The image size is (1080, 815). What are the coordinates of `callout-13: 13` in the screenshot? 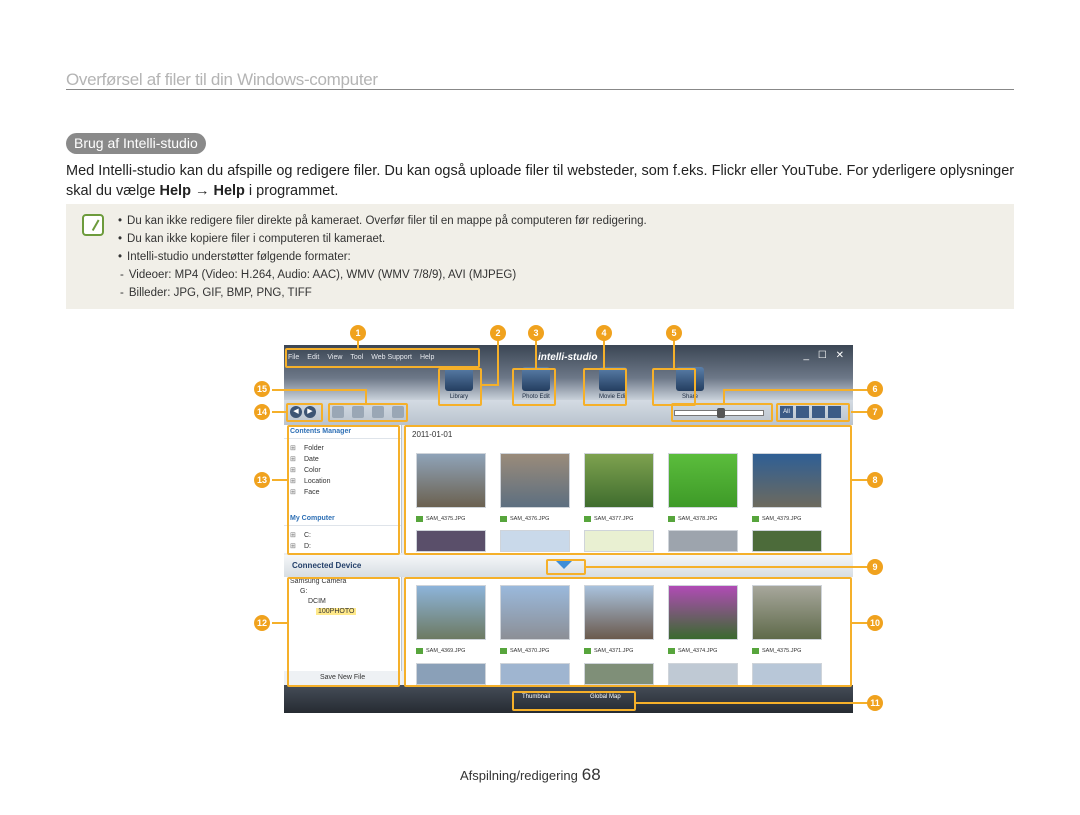 It's located at (262, 480).